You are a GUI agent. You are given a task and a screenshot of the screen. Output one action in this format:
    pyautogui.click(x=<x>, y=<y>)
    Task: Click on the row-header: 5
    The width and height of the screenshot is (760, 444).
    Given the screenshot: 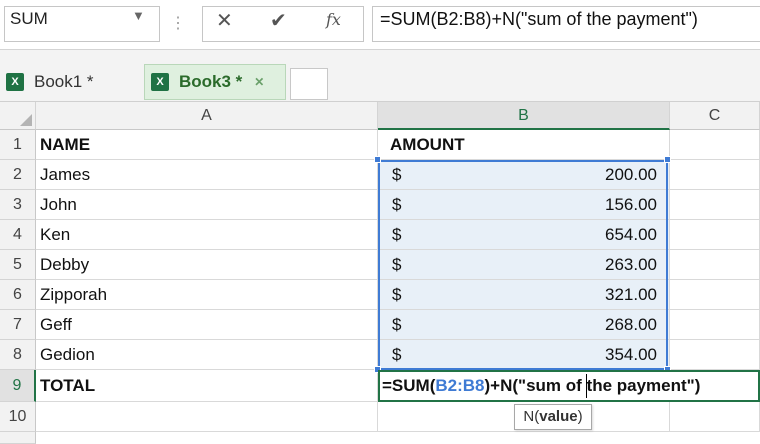 What is the action you would take?
    pyautogui.click(x=18, y=265)
    